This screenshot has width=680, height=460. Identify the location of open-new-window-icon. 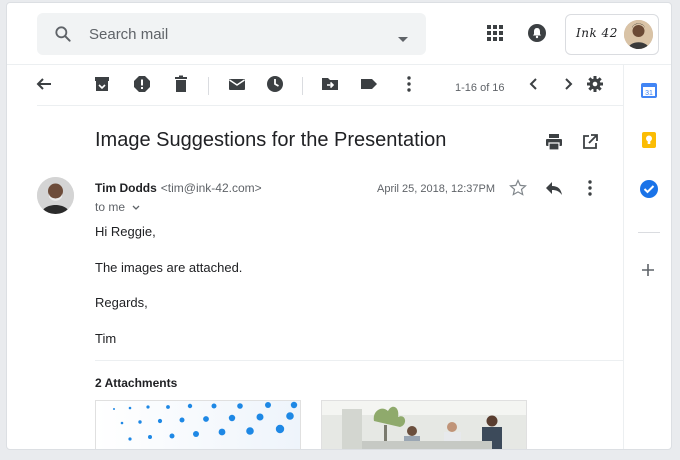
(590, 144).